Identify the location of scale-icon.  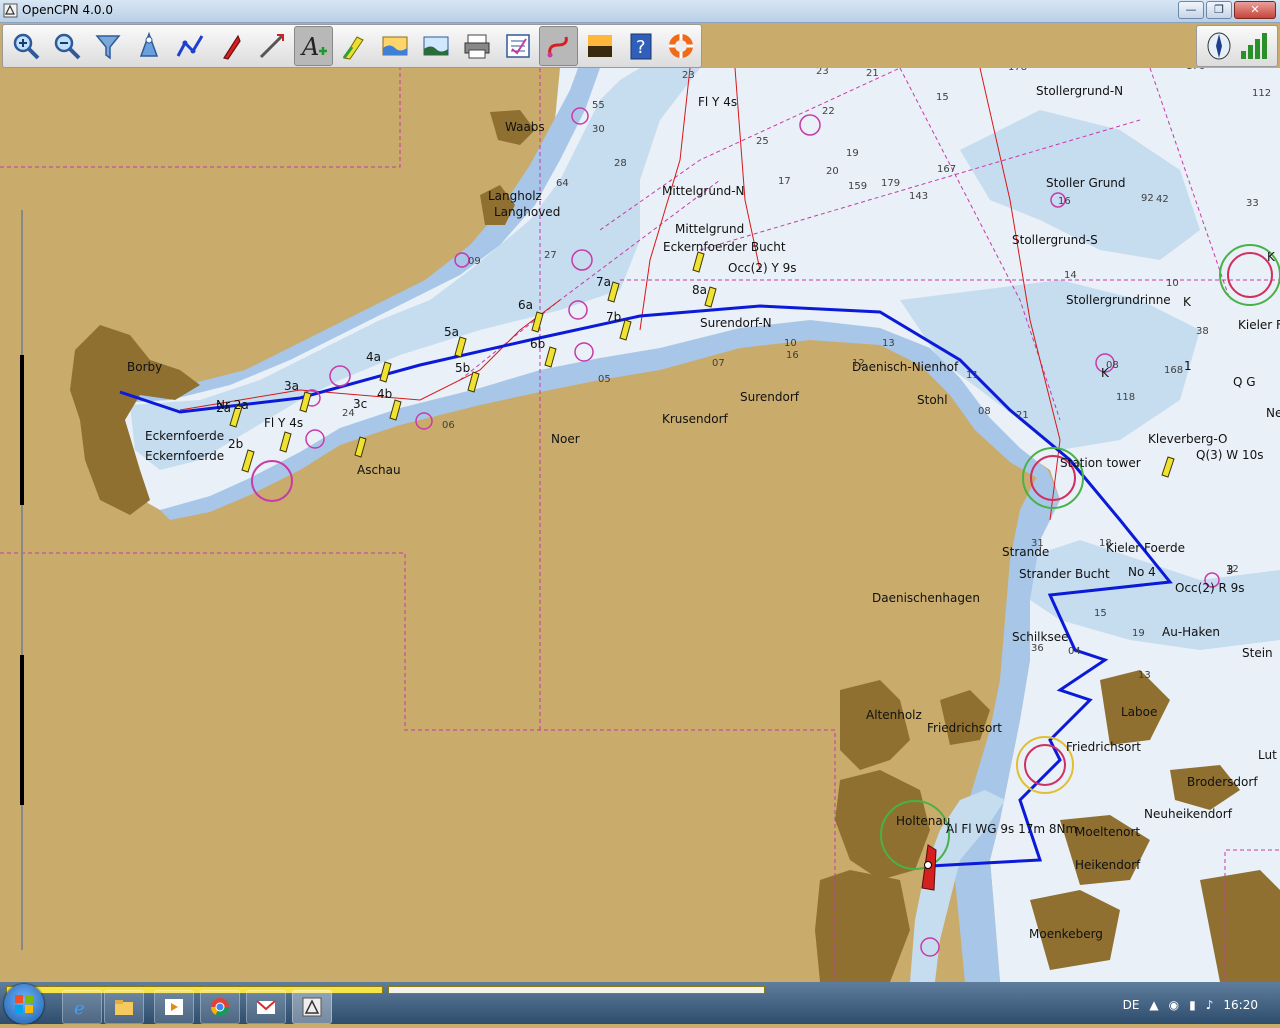
(108, 47).